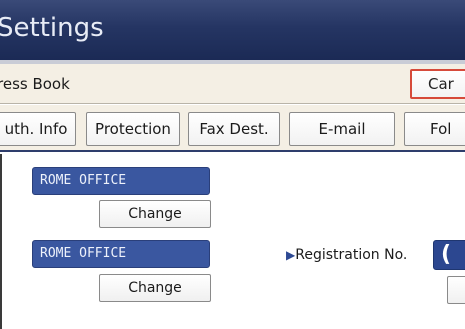  I want to click on triangle-right-icon: ▶, so click(291, 255).